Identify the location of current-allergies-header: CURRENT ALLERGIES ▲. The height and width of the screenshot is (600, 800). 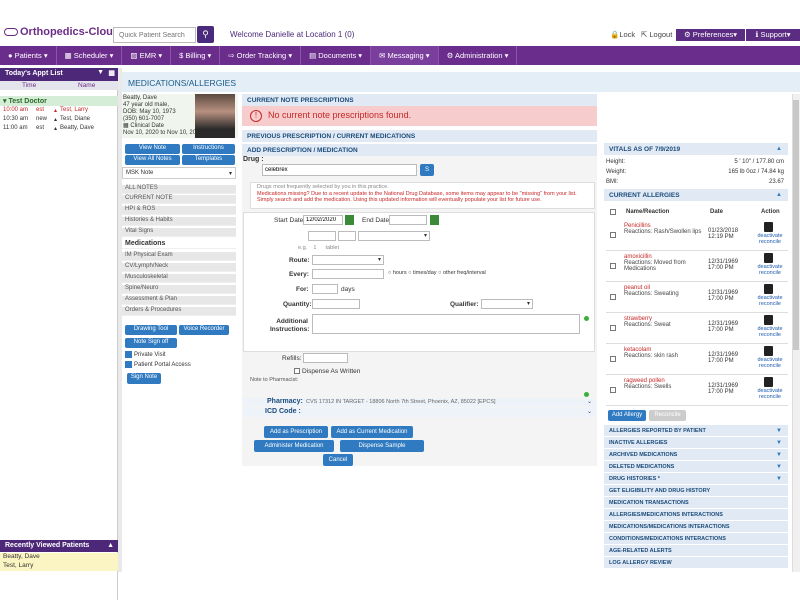
(696, 195).